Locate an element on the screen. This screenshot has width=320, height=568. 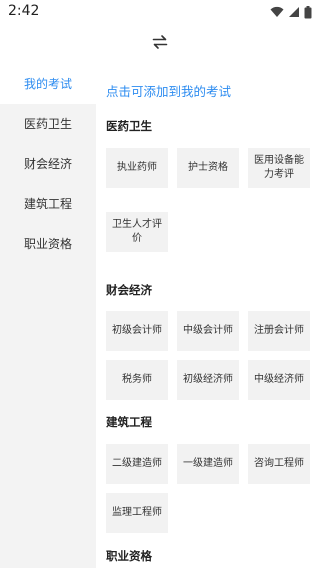
status-time: 2:42 is located at coordinates (24, 11).